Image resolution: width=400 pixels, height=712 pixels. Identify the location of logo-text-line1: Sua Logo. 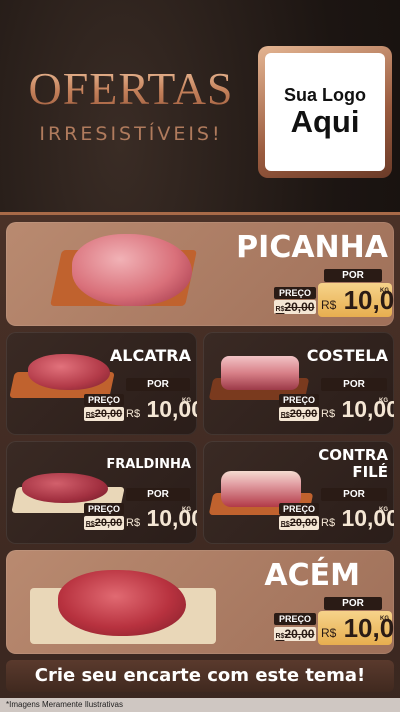
(325, 95).